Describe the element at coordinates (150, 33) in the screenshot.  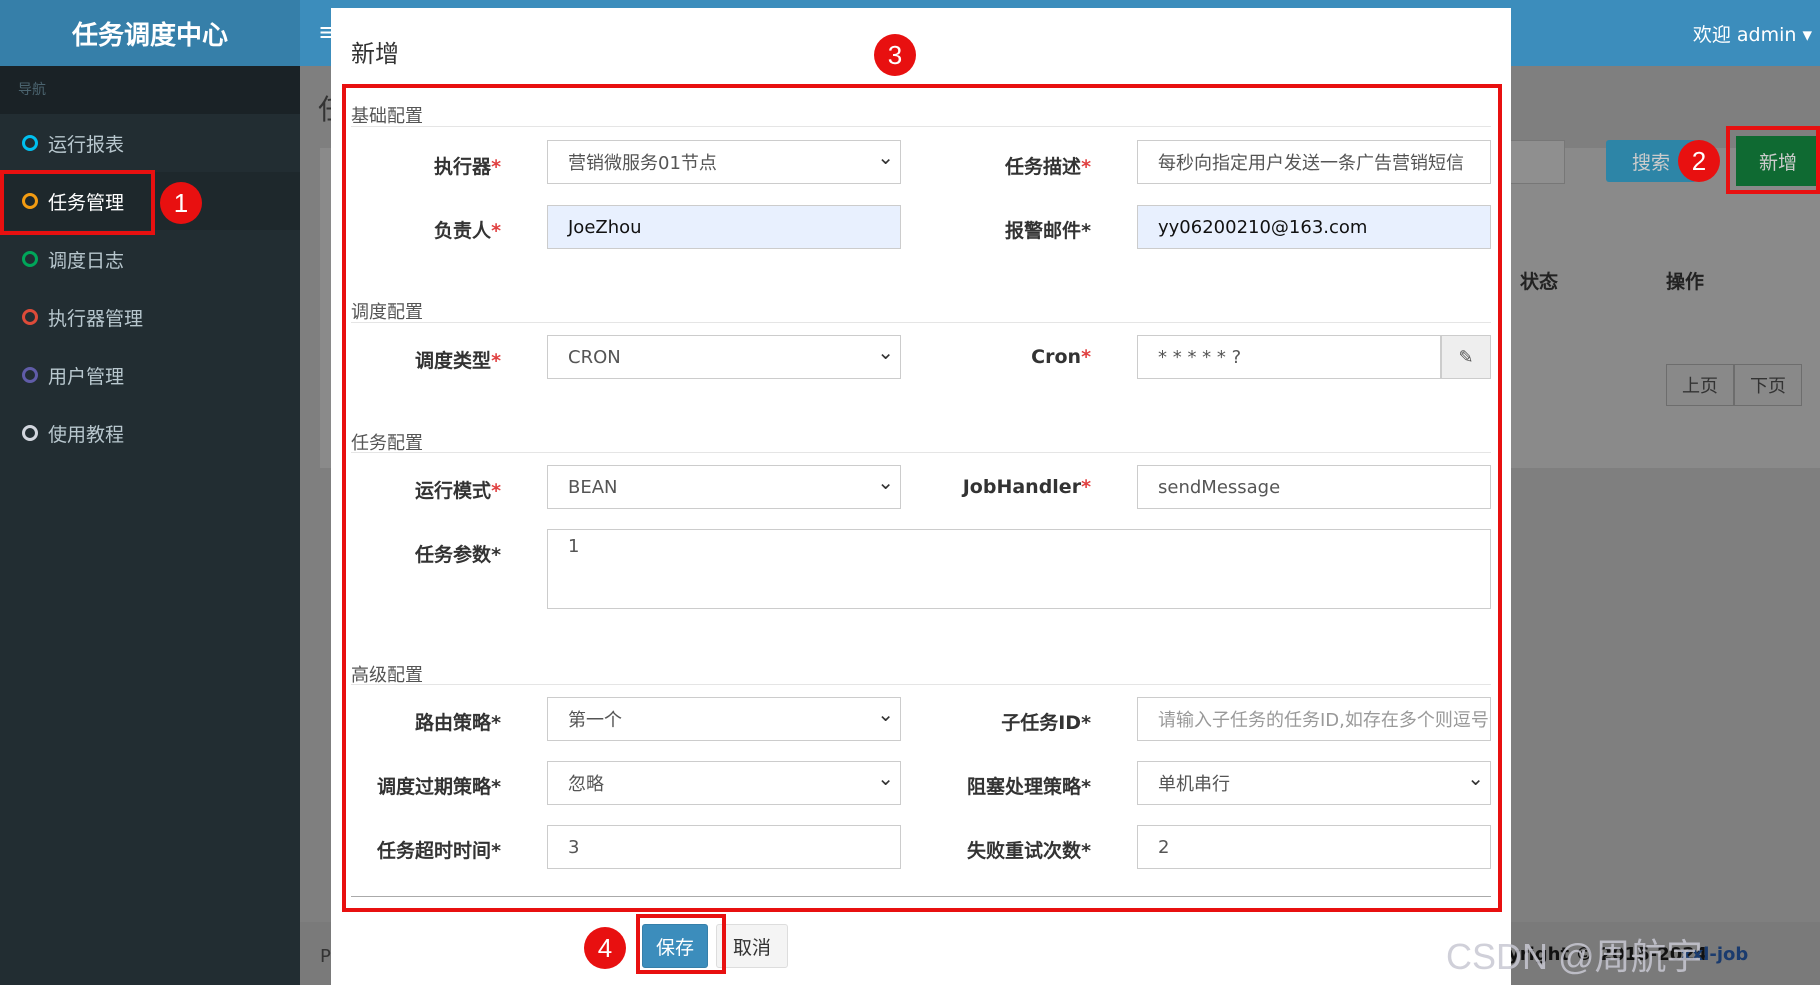
I see `app-logo: 任务调度中心` at that location.